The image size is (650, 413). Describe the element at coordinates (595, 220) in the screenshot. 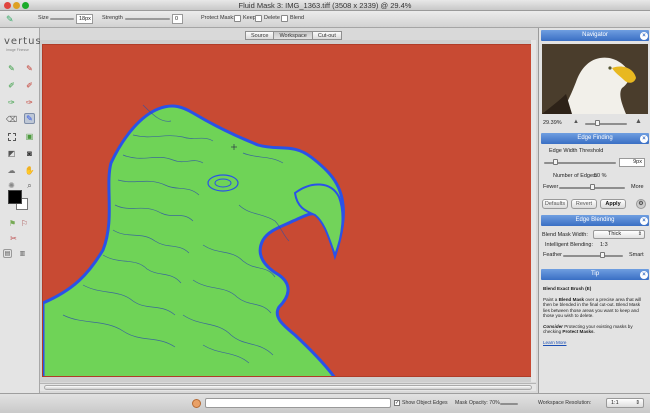

I see `edge-blending-header: Edge Blending ×` at that location.